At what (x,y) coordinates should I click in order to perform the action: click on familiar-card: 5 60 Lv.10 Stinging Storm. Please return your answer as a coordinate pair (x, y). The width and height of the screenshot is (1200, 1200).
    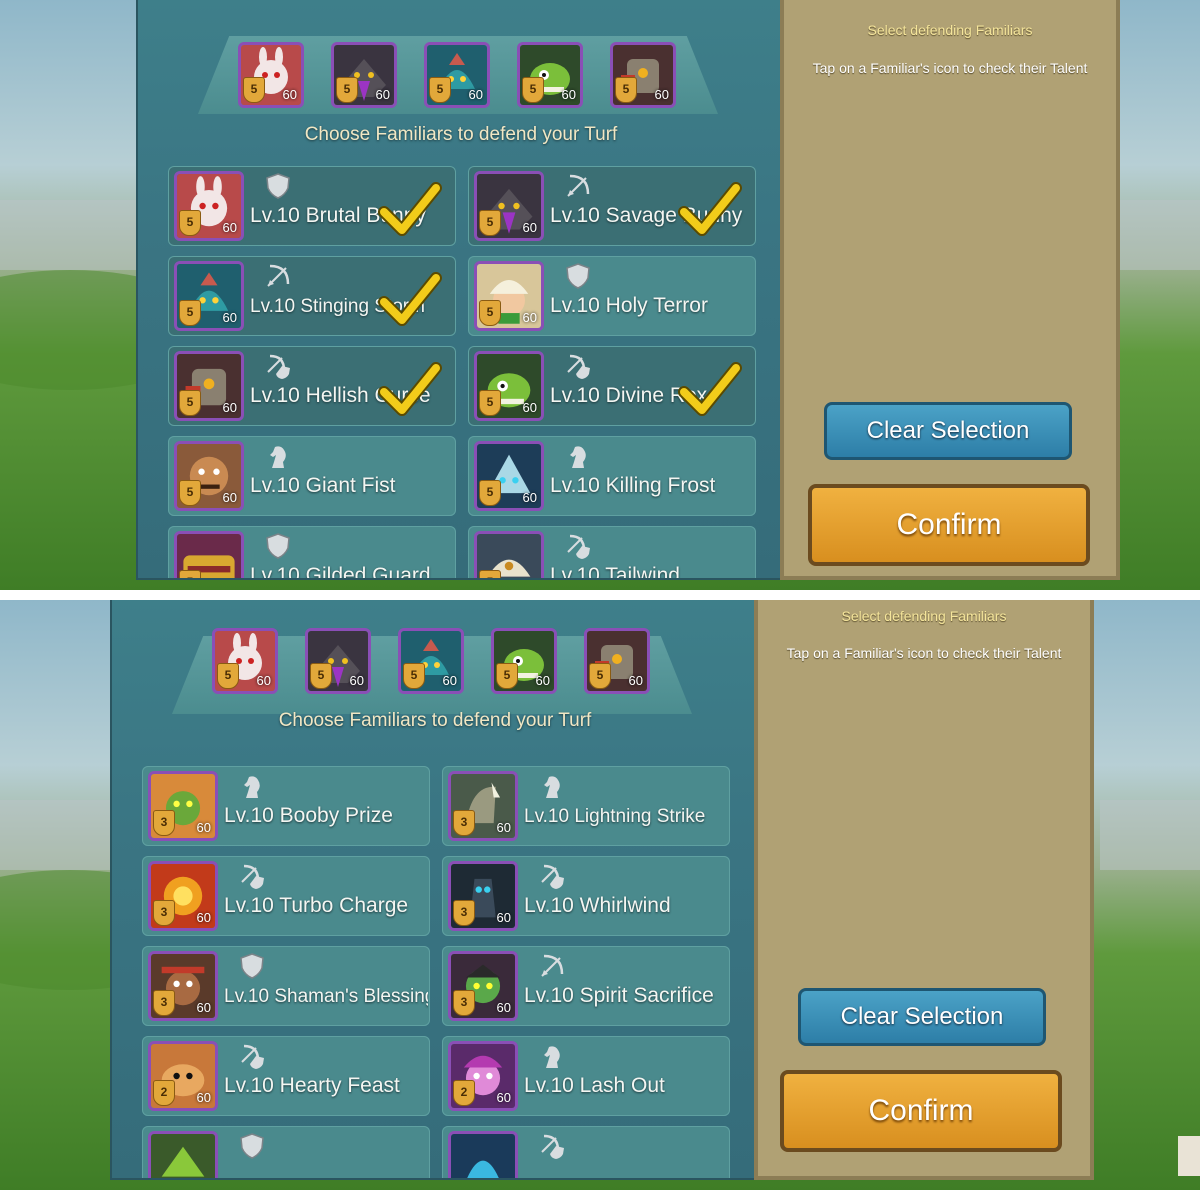
    Looking at the image, I should click on (312, 296).